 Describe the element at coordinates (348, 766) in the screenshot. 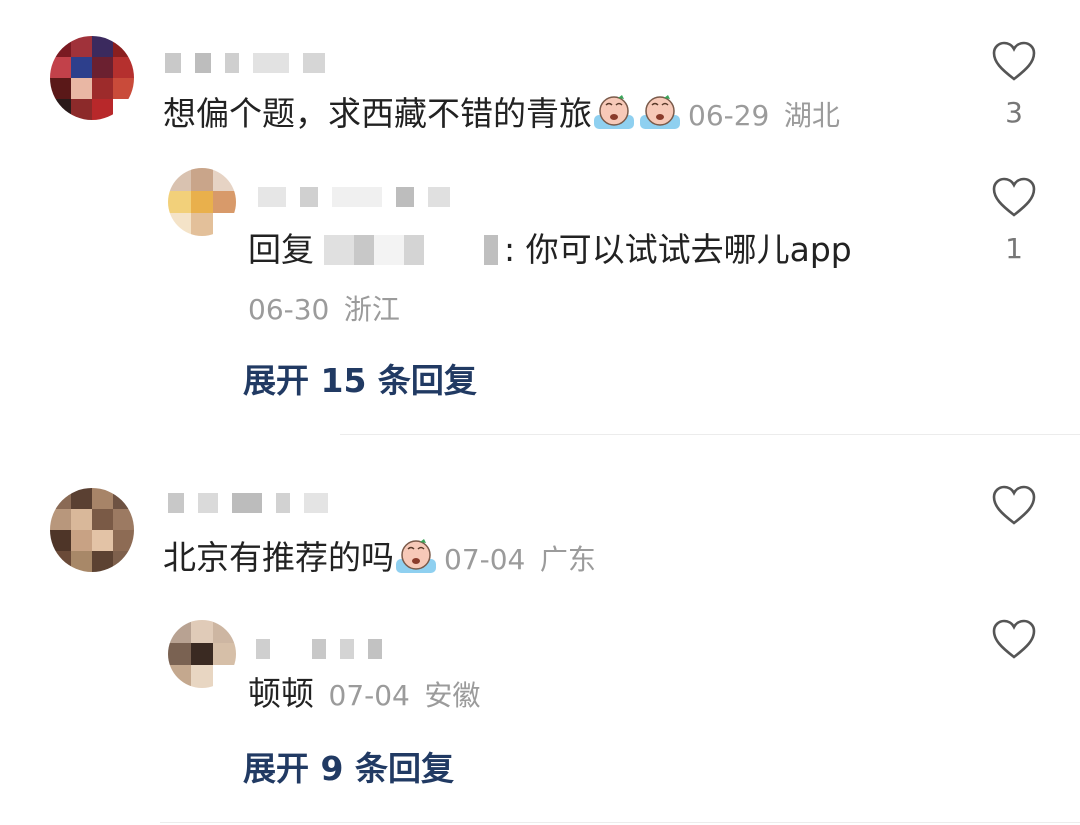

I see `expand-replies-button: 展开 9 条回复` at that location.